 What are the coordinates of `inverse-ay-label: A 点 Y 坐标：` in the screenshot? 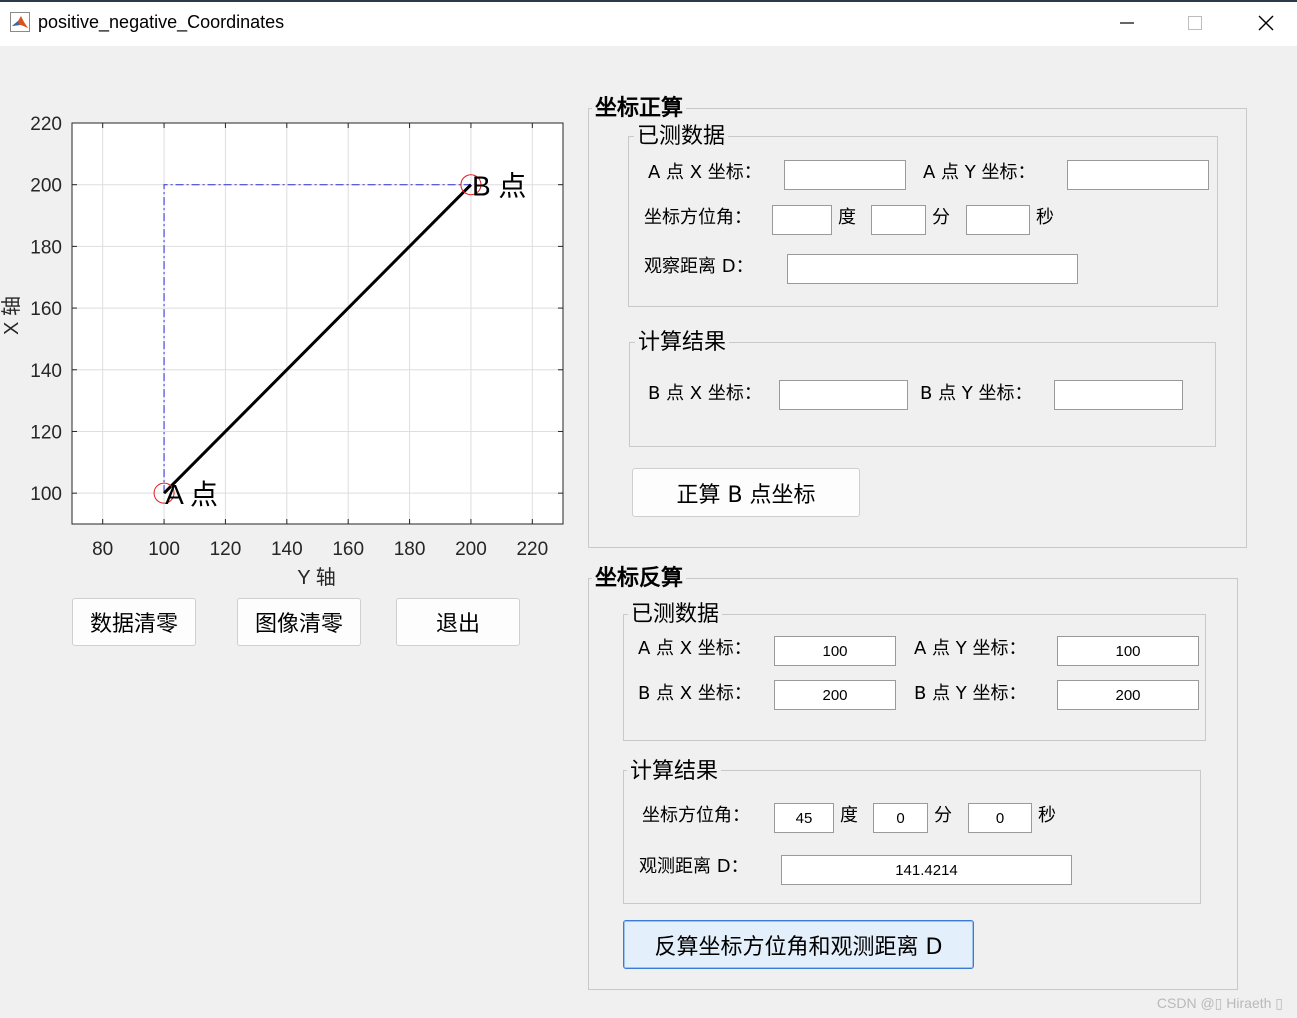 It's located at (970, 648).